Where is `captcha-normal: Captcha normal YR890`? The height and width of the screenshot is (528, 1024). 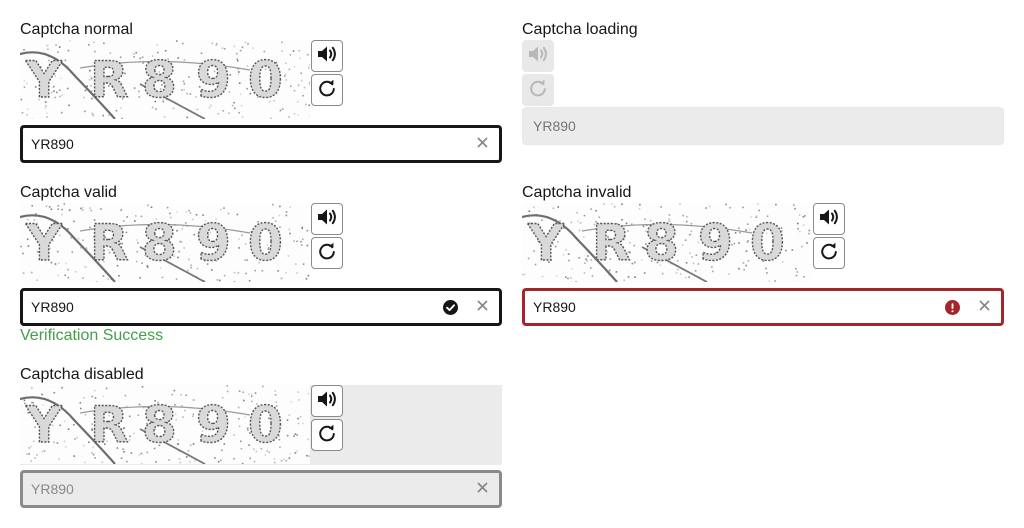
captcha-normal: Captcha normal YR890 is located at coordinates (261, 91).